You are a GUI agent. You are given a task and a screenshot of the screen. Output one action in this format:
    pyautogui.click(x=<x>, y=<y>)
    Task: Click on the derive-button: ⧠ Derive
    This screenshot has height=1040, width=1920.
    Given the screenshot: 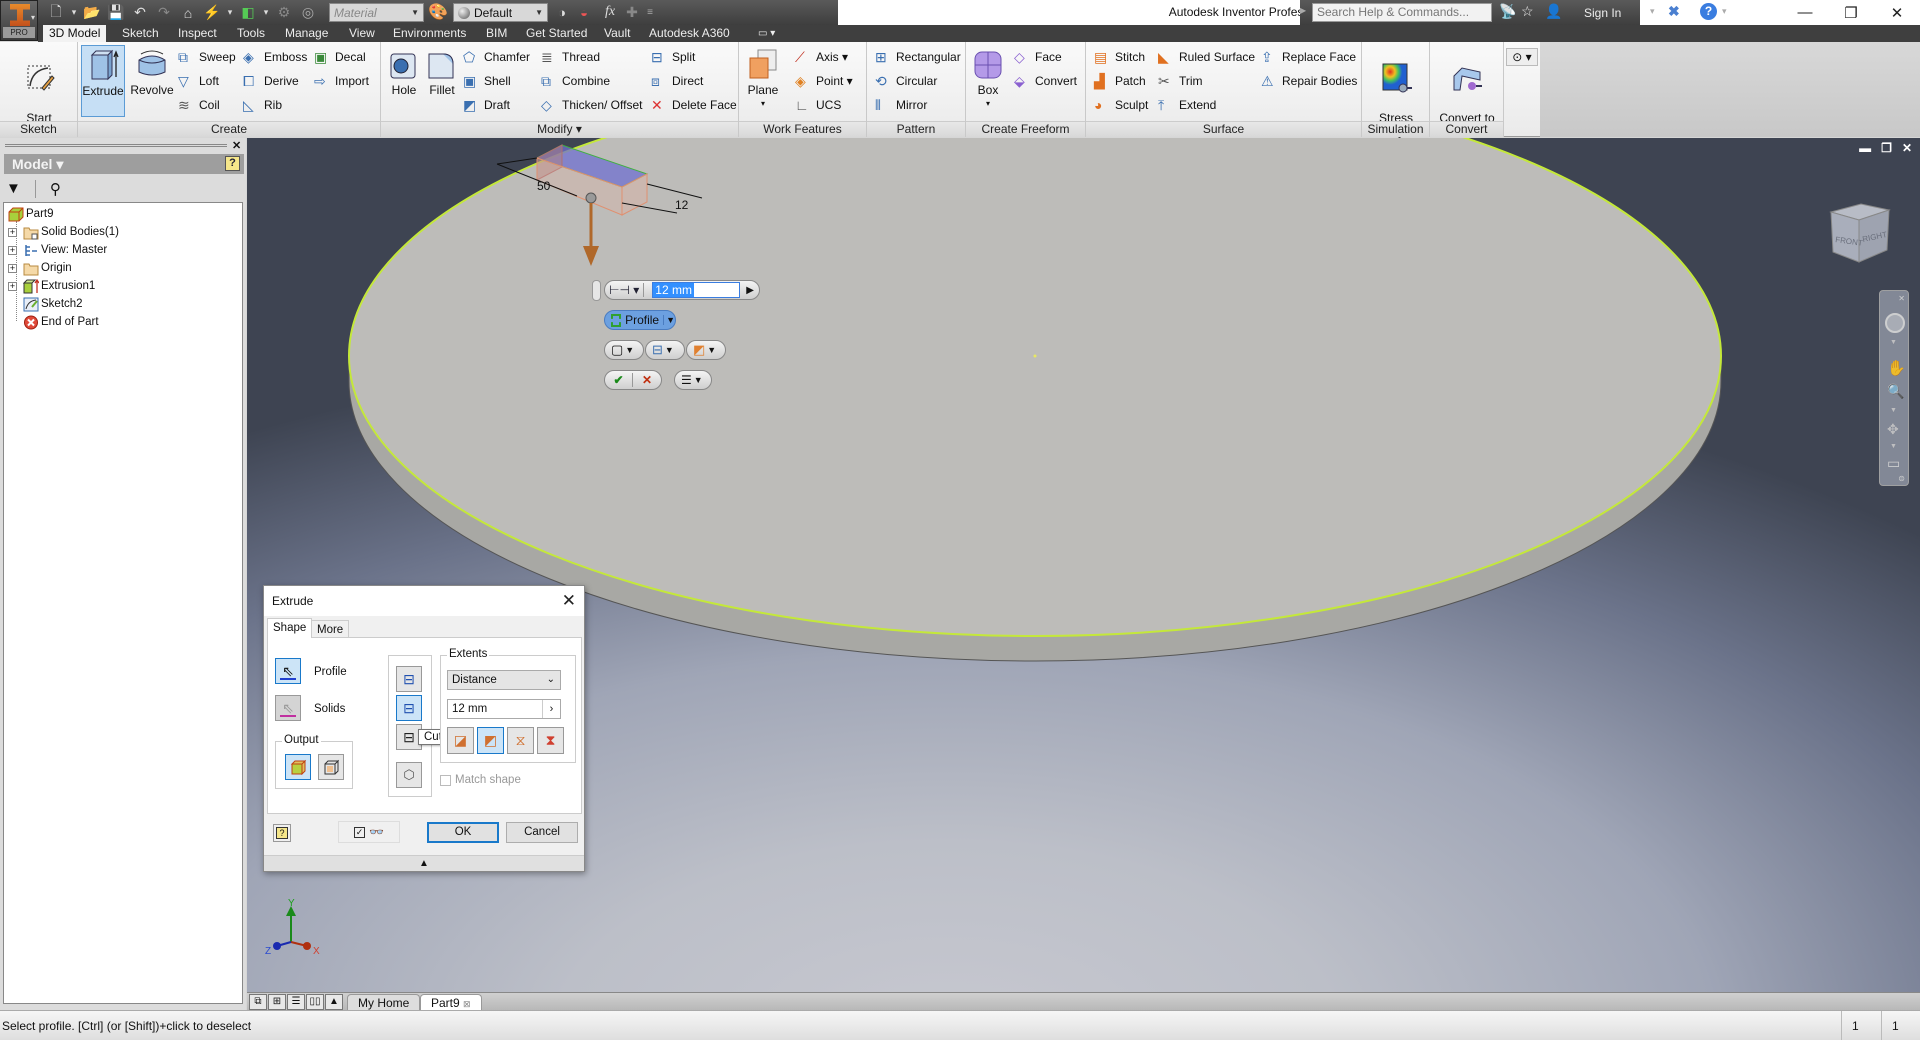 What is the action you would take?
    pyautogui.click(x=271, y=81)
    